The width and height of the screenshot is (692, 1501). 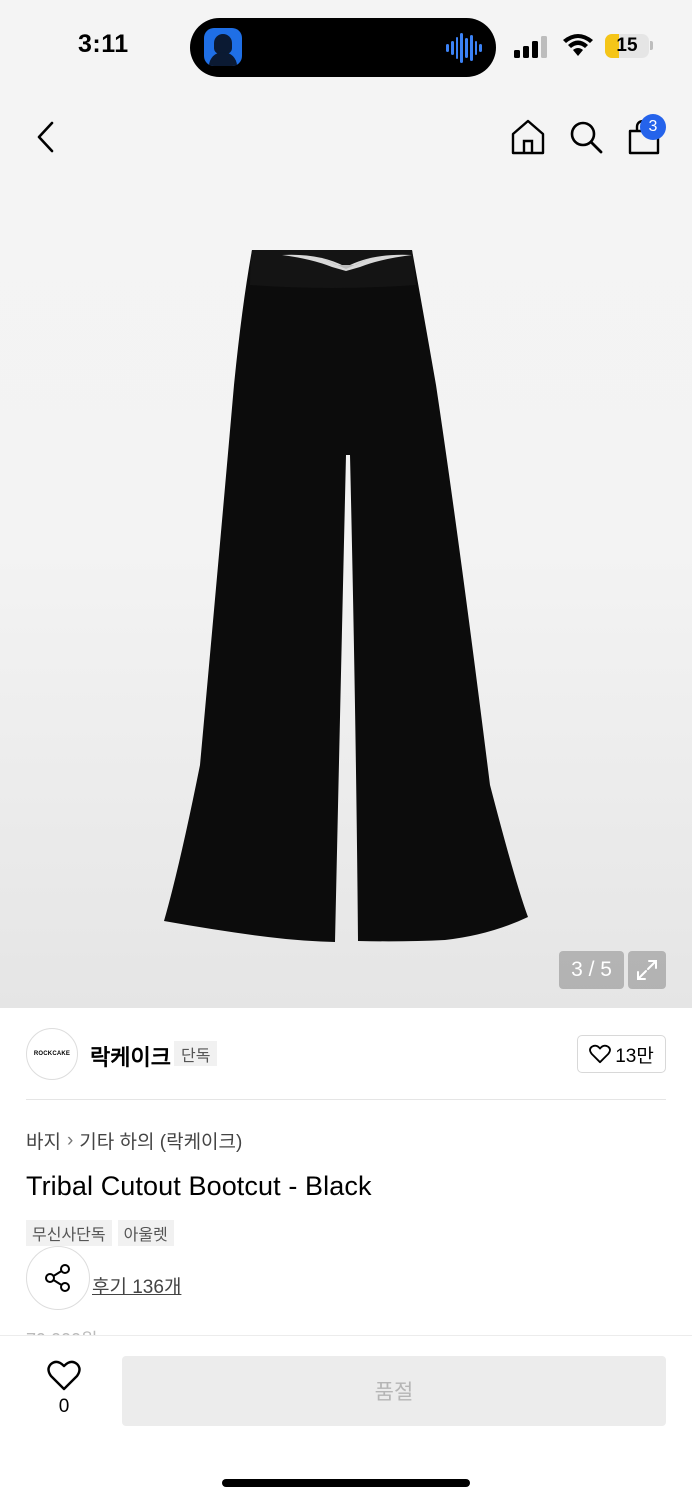 I want to click on exclusive-badge: 단독, so click(x=196, y=1053).